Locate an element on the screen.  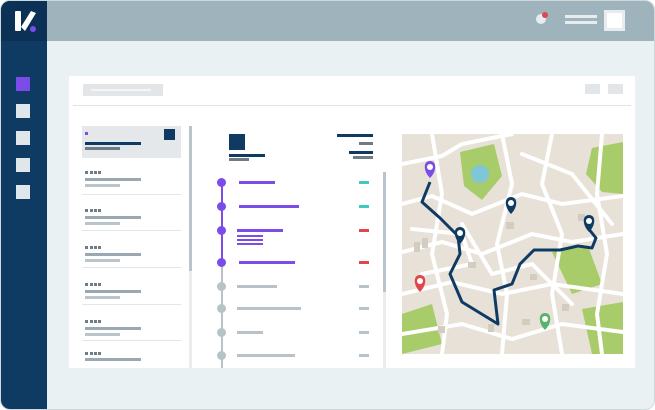
route-meta is located at coordinates (366, 143).